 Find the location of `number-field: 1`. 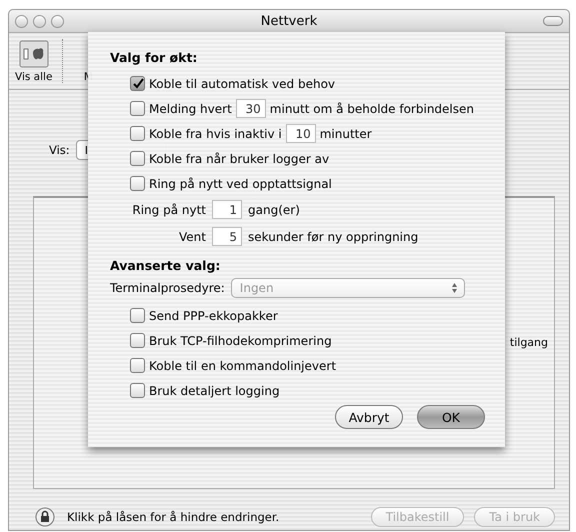

number-field: 1 is located at coordinates (227, 209).